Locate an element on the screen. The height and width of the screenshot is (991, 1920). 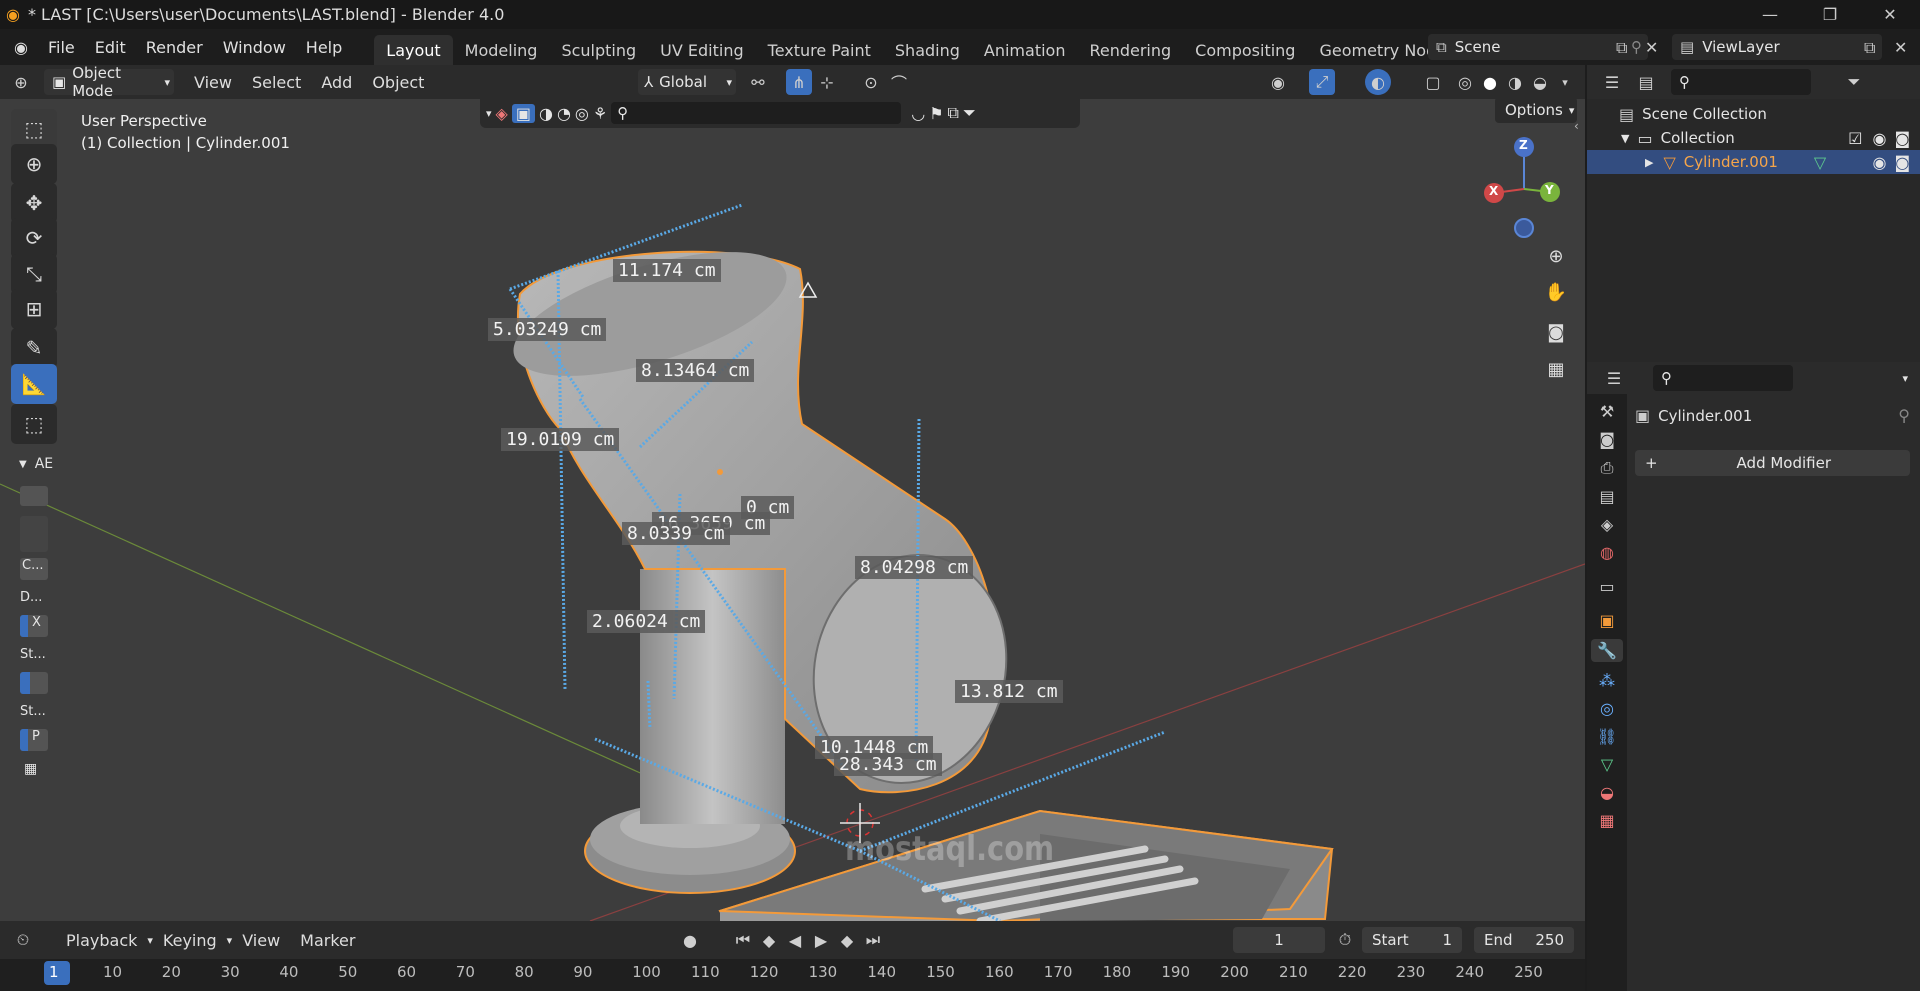
visibility-icon: ◉ is located at coordinates (1278, 82).